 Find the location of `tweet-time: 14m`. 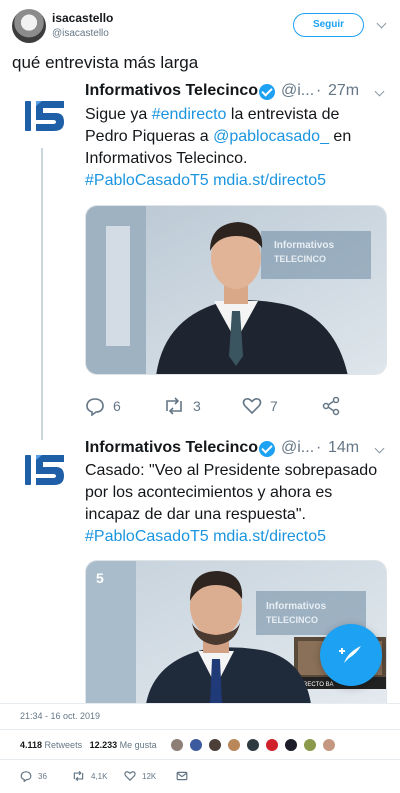

tweet-time: 14m is located at coordinates (343, 448).